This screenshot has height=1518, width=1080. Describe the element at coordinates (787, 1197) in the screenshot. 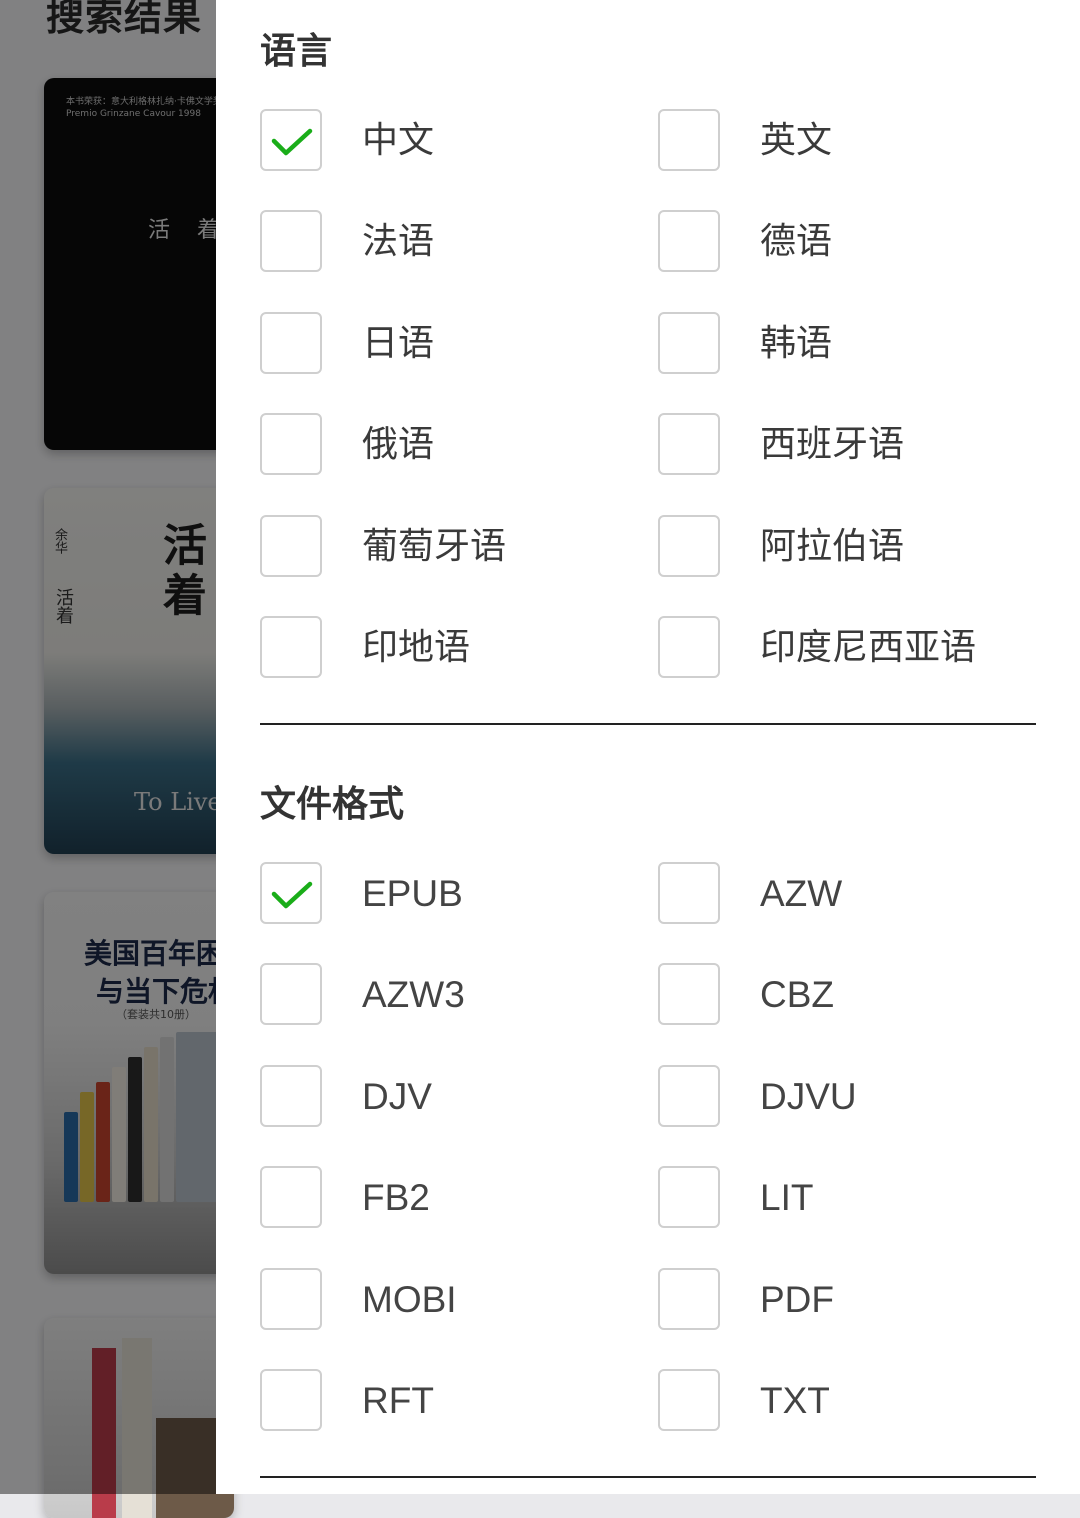

I see `option-label: LIT` at that location.